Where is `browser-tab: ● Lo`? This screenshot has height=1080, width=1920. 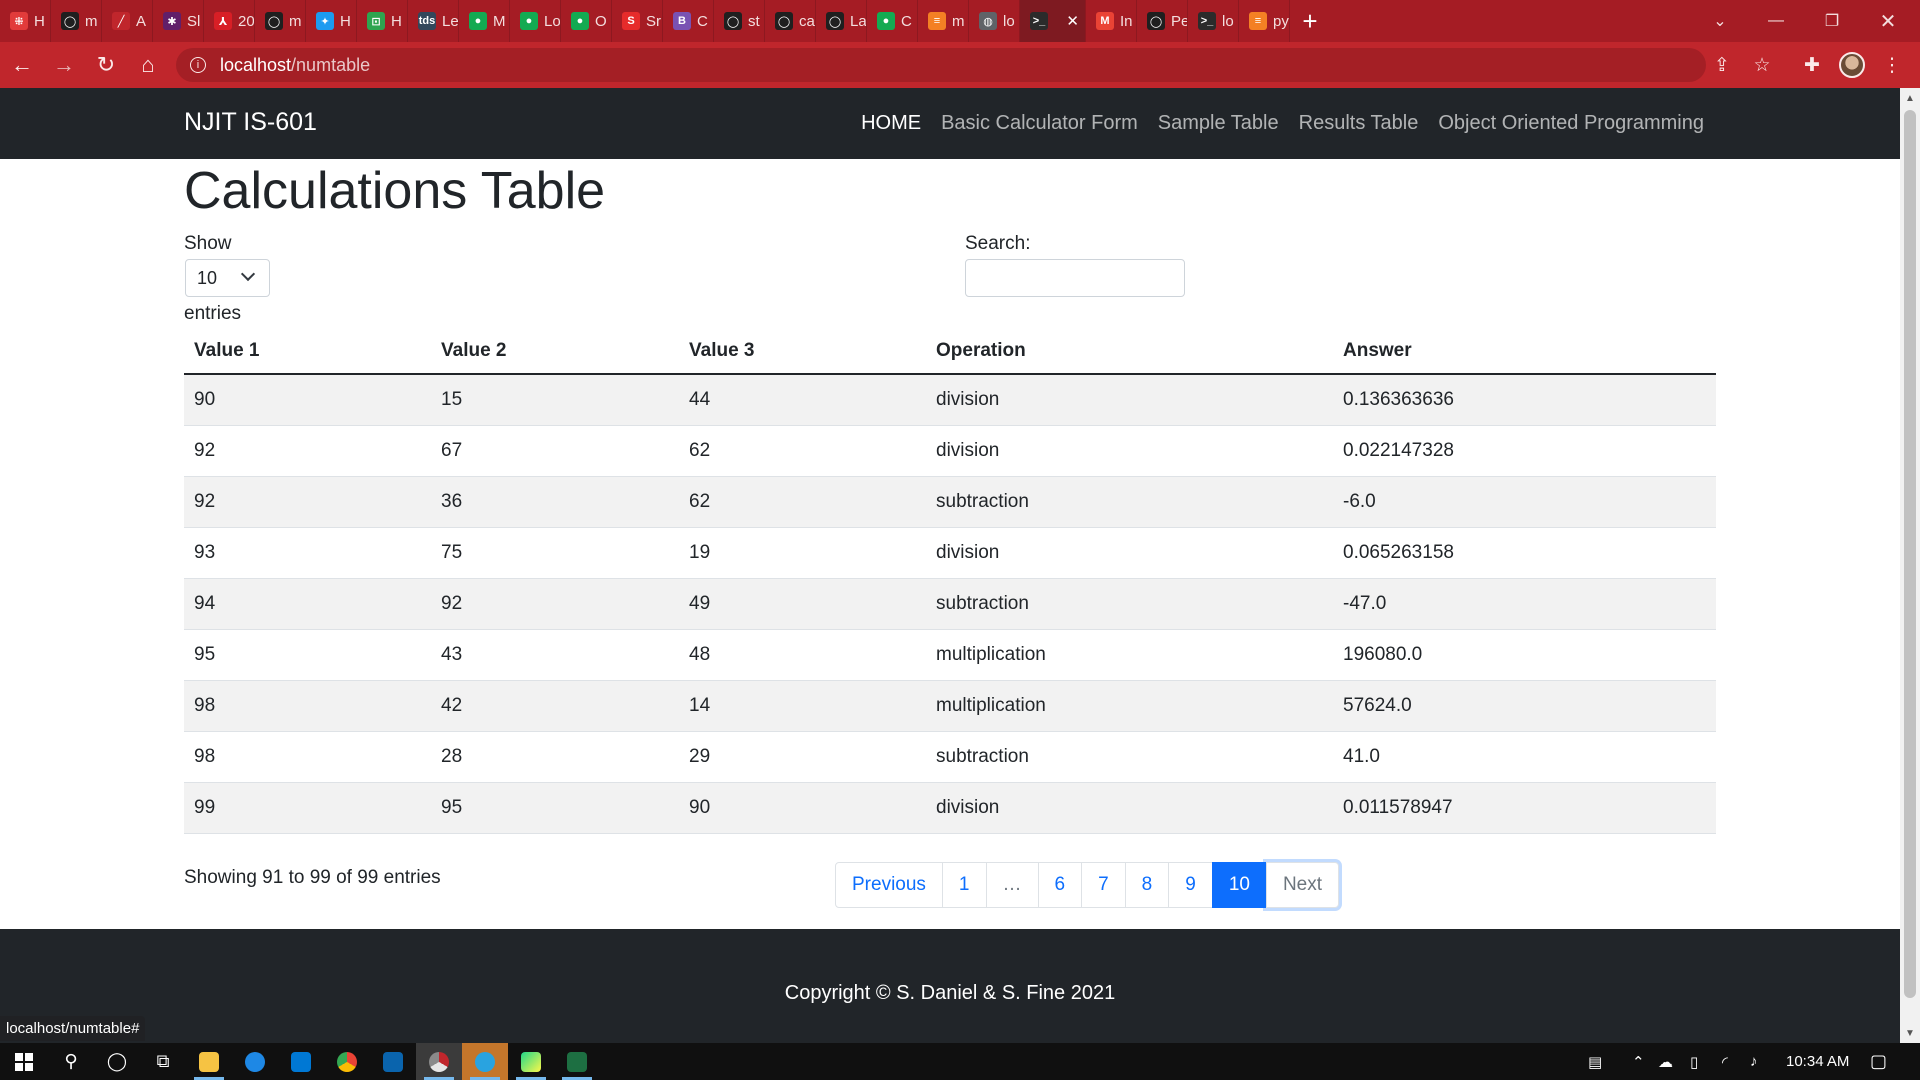
browser-tab: ● Lo is located at coordinates (535, 21).